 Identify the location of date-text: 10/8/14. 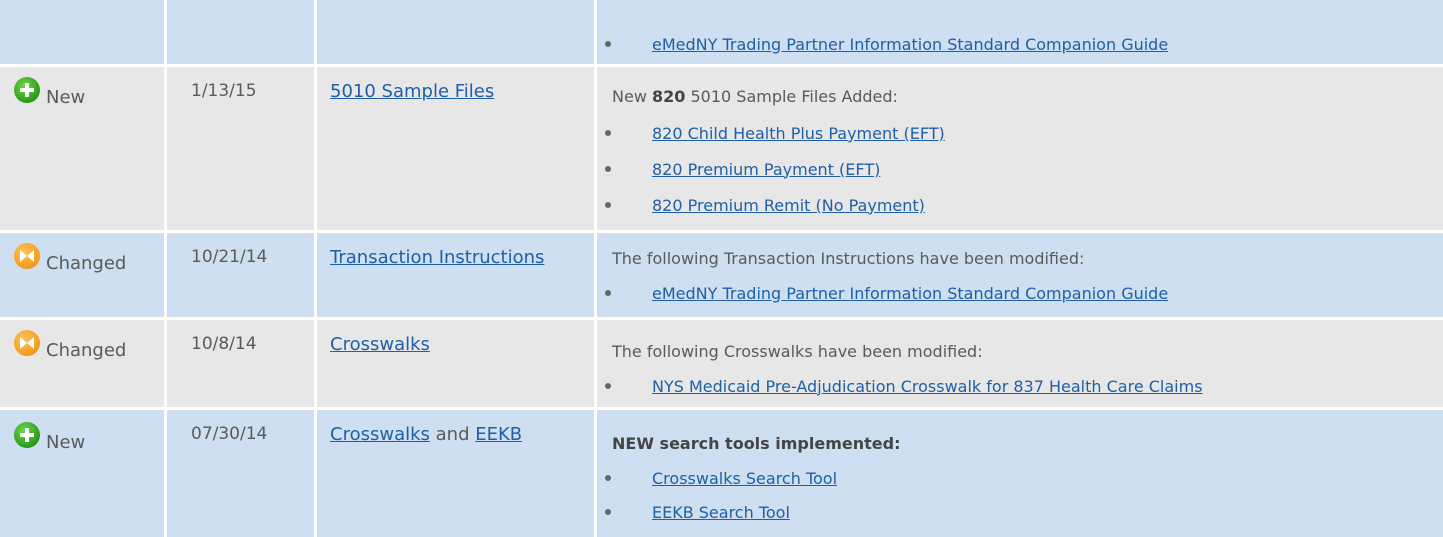
(224, 344).